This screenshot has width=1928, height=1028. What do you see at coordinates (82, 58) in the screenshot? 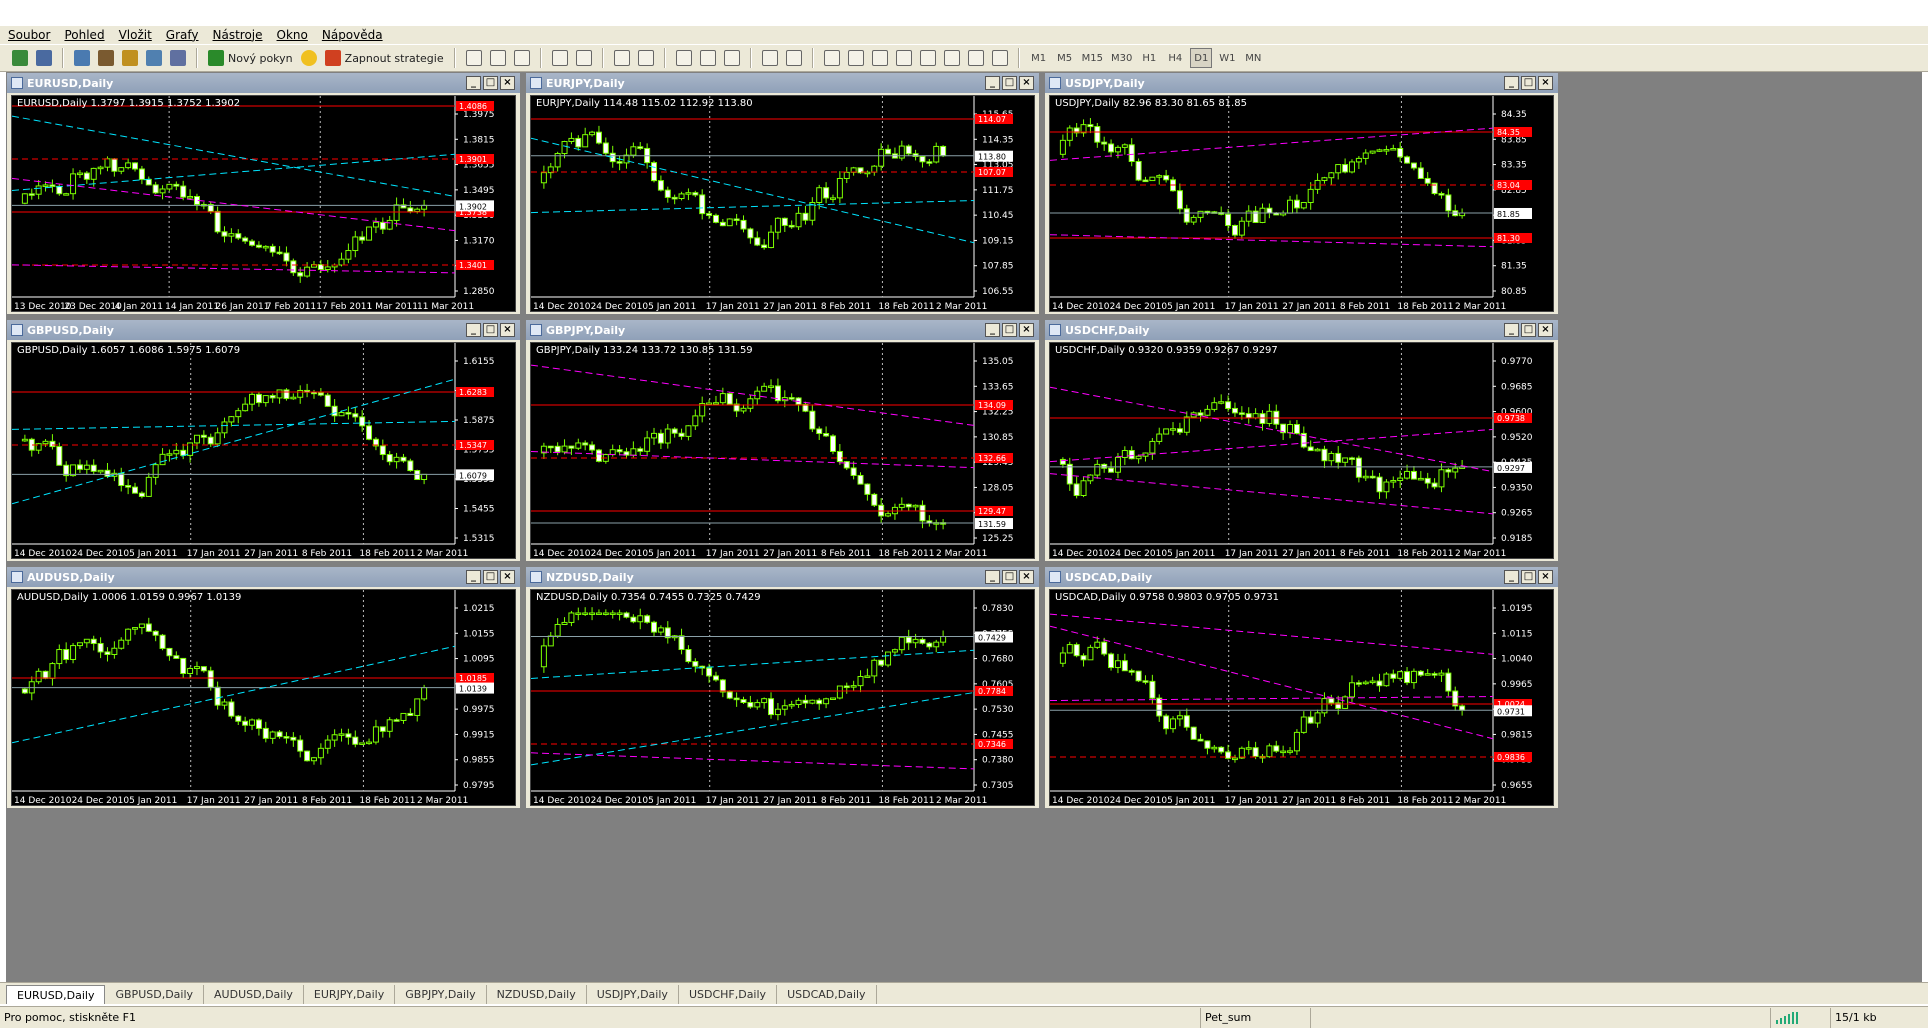
I see `market-watch-button` at bounding box center [82, 58].